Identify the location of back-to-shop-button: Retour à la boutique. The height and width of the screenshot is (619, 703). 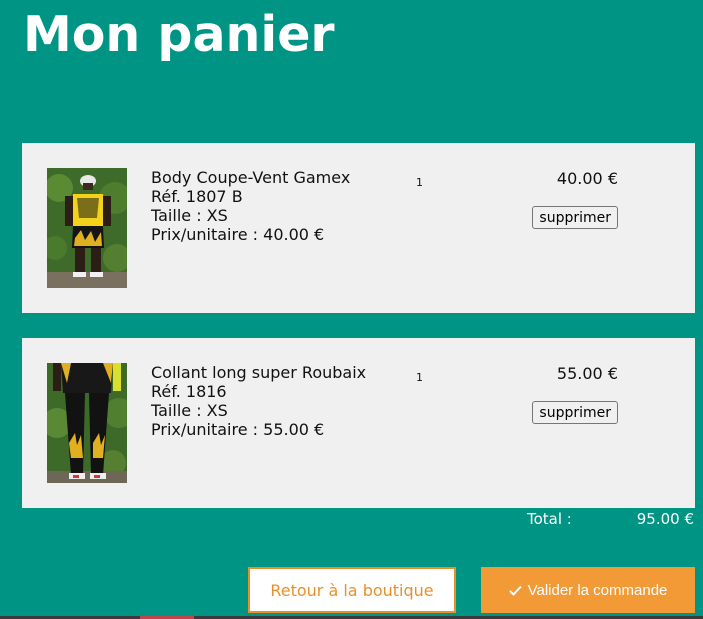
(352, 590).